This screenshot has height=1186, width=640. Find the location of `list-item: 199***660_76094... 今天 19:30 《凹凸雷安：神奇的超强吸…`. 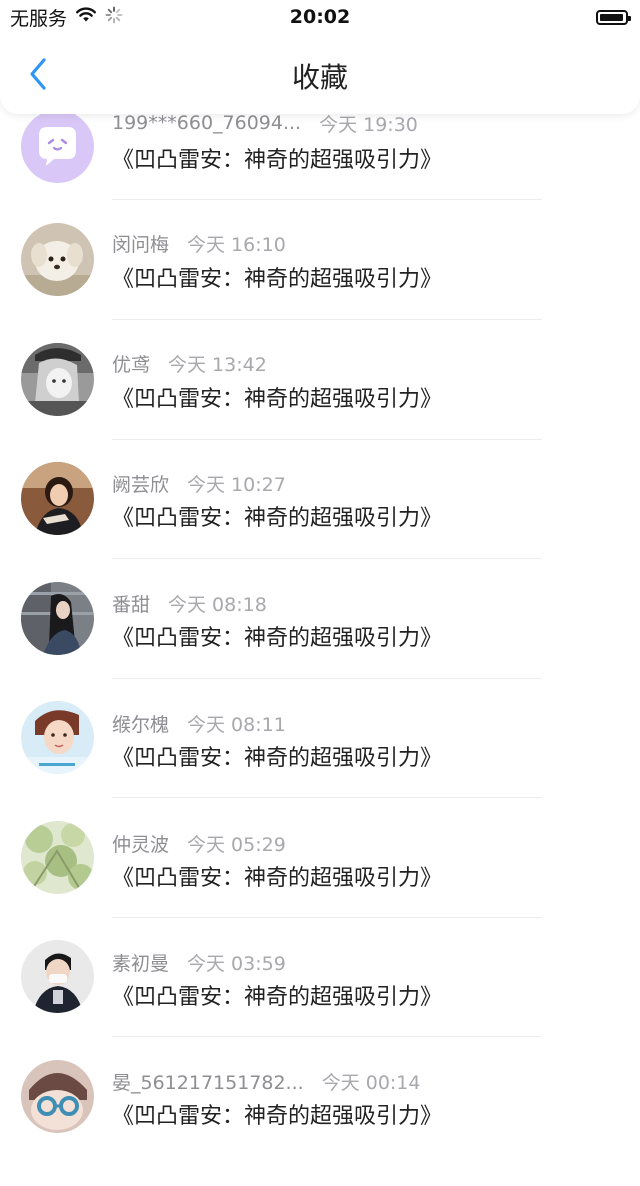

list-item: 199***660_76094... 今天 19:30 《凹凸雷安：神奇的超强吸… is located at coordinates (320, 166).